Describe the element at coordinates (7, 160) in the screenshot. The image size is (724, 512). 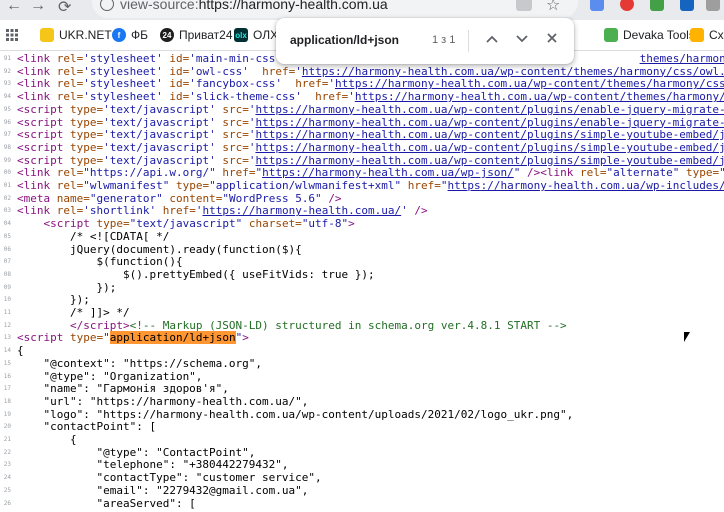
I see `line-number: 99` at that location.